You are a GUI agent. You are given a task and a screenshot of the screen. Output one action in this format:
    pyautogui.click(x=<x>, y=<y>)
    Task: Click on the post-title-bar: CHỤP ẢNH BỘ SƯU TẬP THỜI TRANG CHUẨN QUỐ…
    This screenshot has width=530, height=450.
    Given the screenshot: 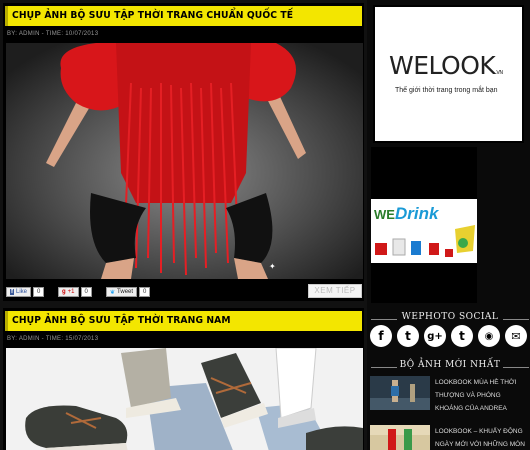 What is the action you would take?
    pyautogui.click(x=183, y=16)
    